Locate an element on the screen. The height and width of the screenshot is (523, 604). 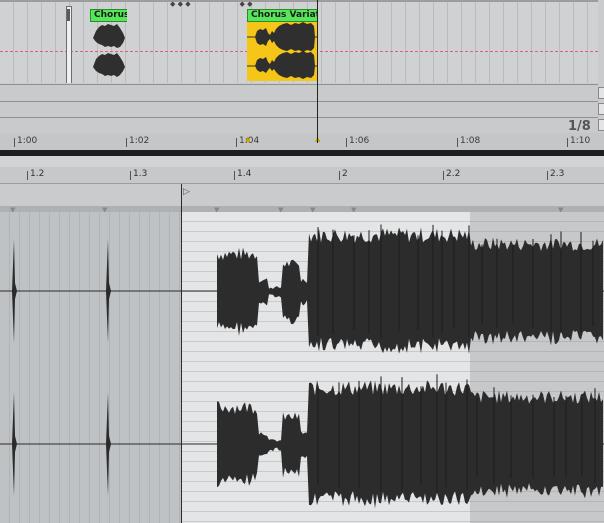
loop-brace-handle is located at coordinates (68, 15).